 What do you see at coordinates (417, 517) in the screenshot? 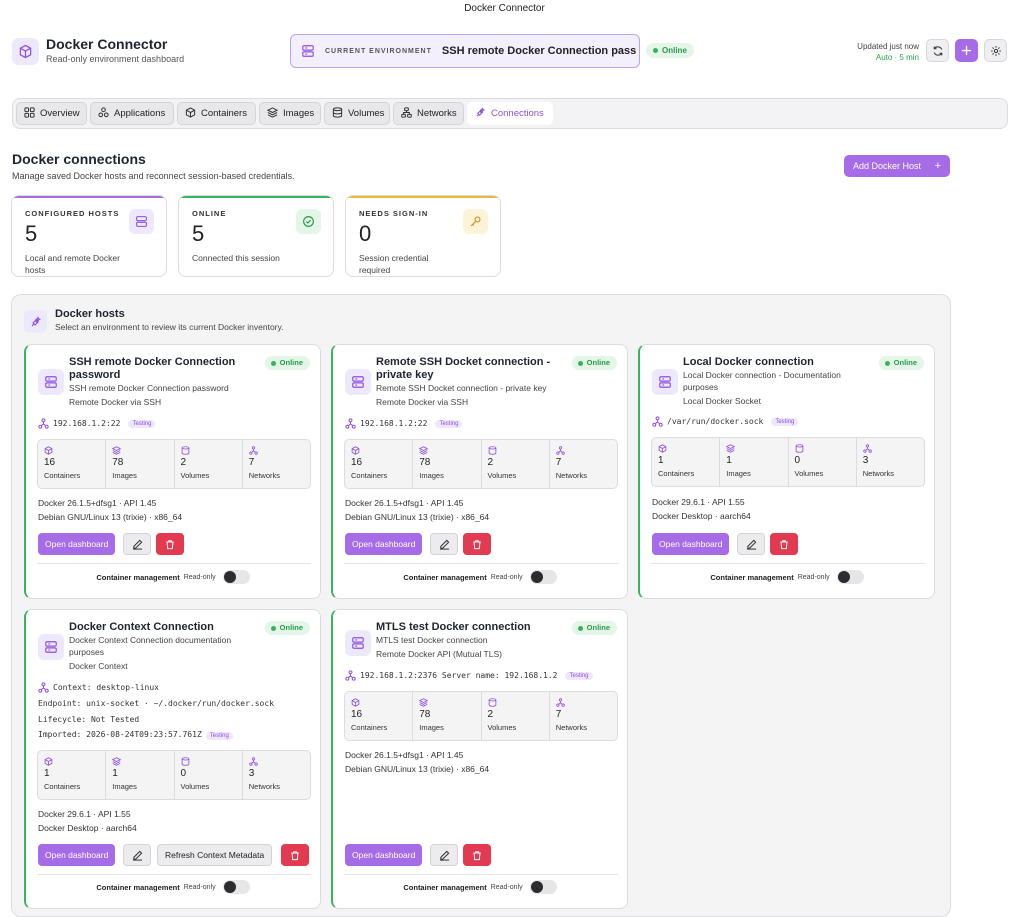
I see `host-os: Debian GNU/Linux 13 (trixie) · x86_64` at bounding box center [417, 517].